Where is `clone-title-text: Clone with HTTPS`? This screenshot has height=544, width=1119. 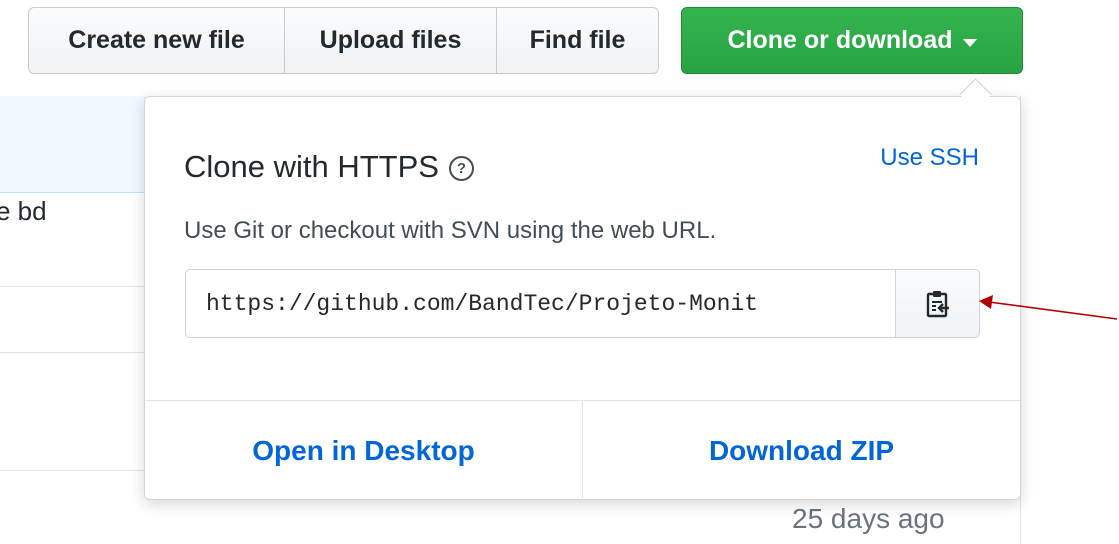 clone-title-text: Clone with HTTPS is located at coordinates (311, 166).